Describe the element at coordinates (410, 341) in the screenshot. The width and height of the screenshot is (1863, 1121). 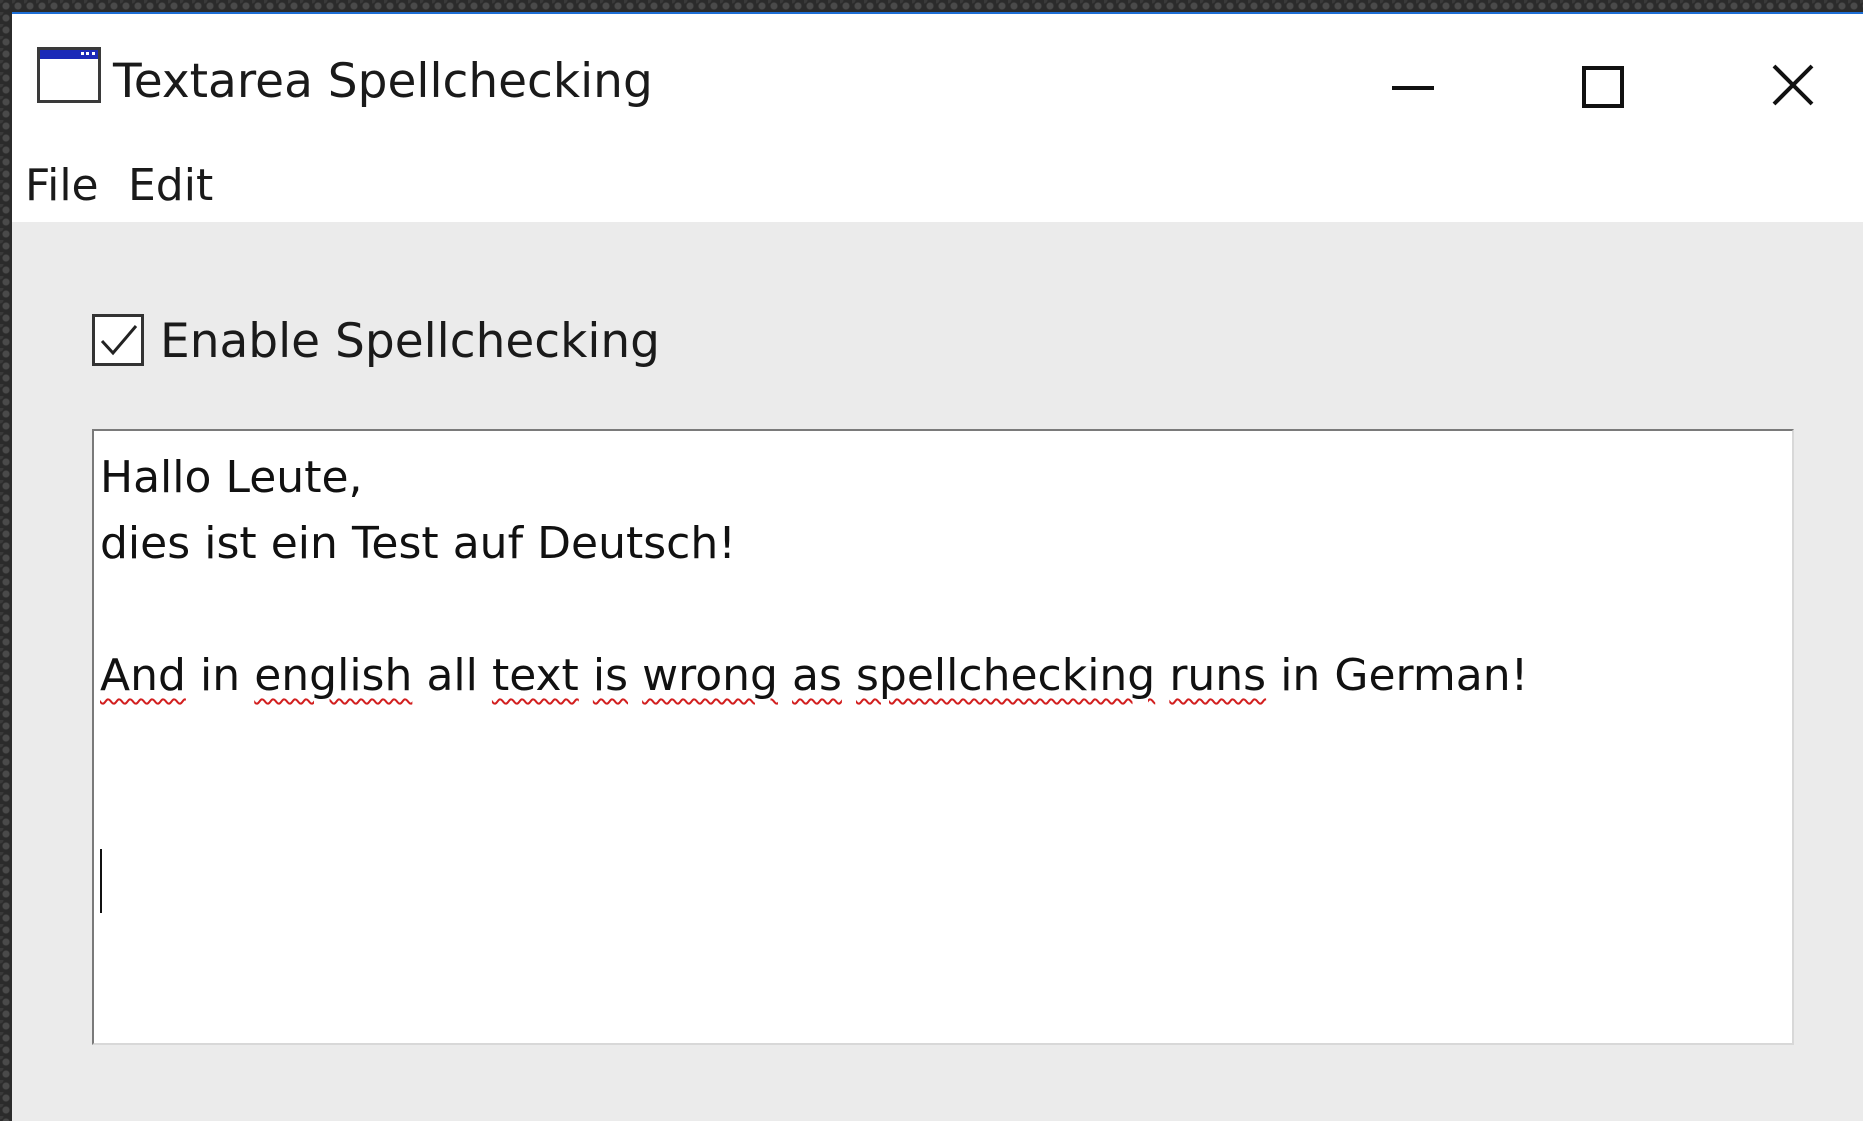
I see `spellcheck-label: Enable Spellchecking` at that location.